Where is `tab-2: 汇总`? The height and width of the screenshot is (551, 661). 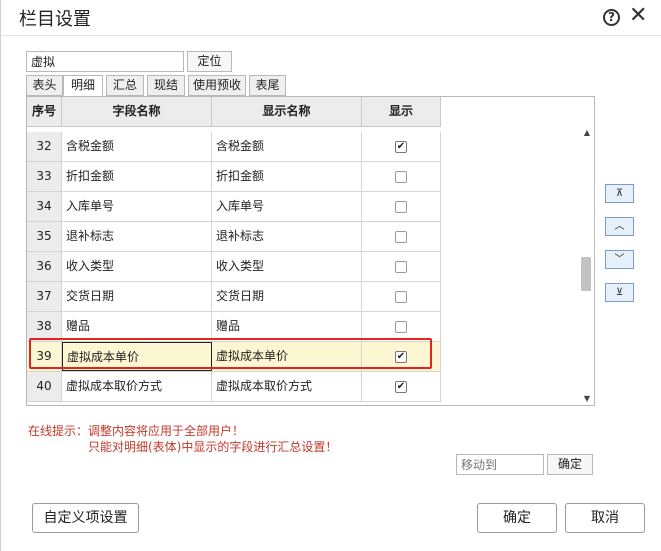 tab-2: 汇总 is located at coordinates (125, 85).